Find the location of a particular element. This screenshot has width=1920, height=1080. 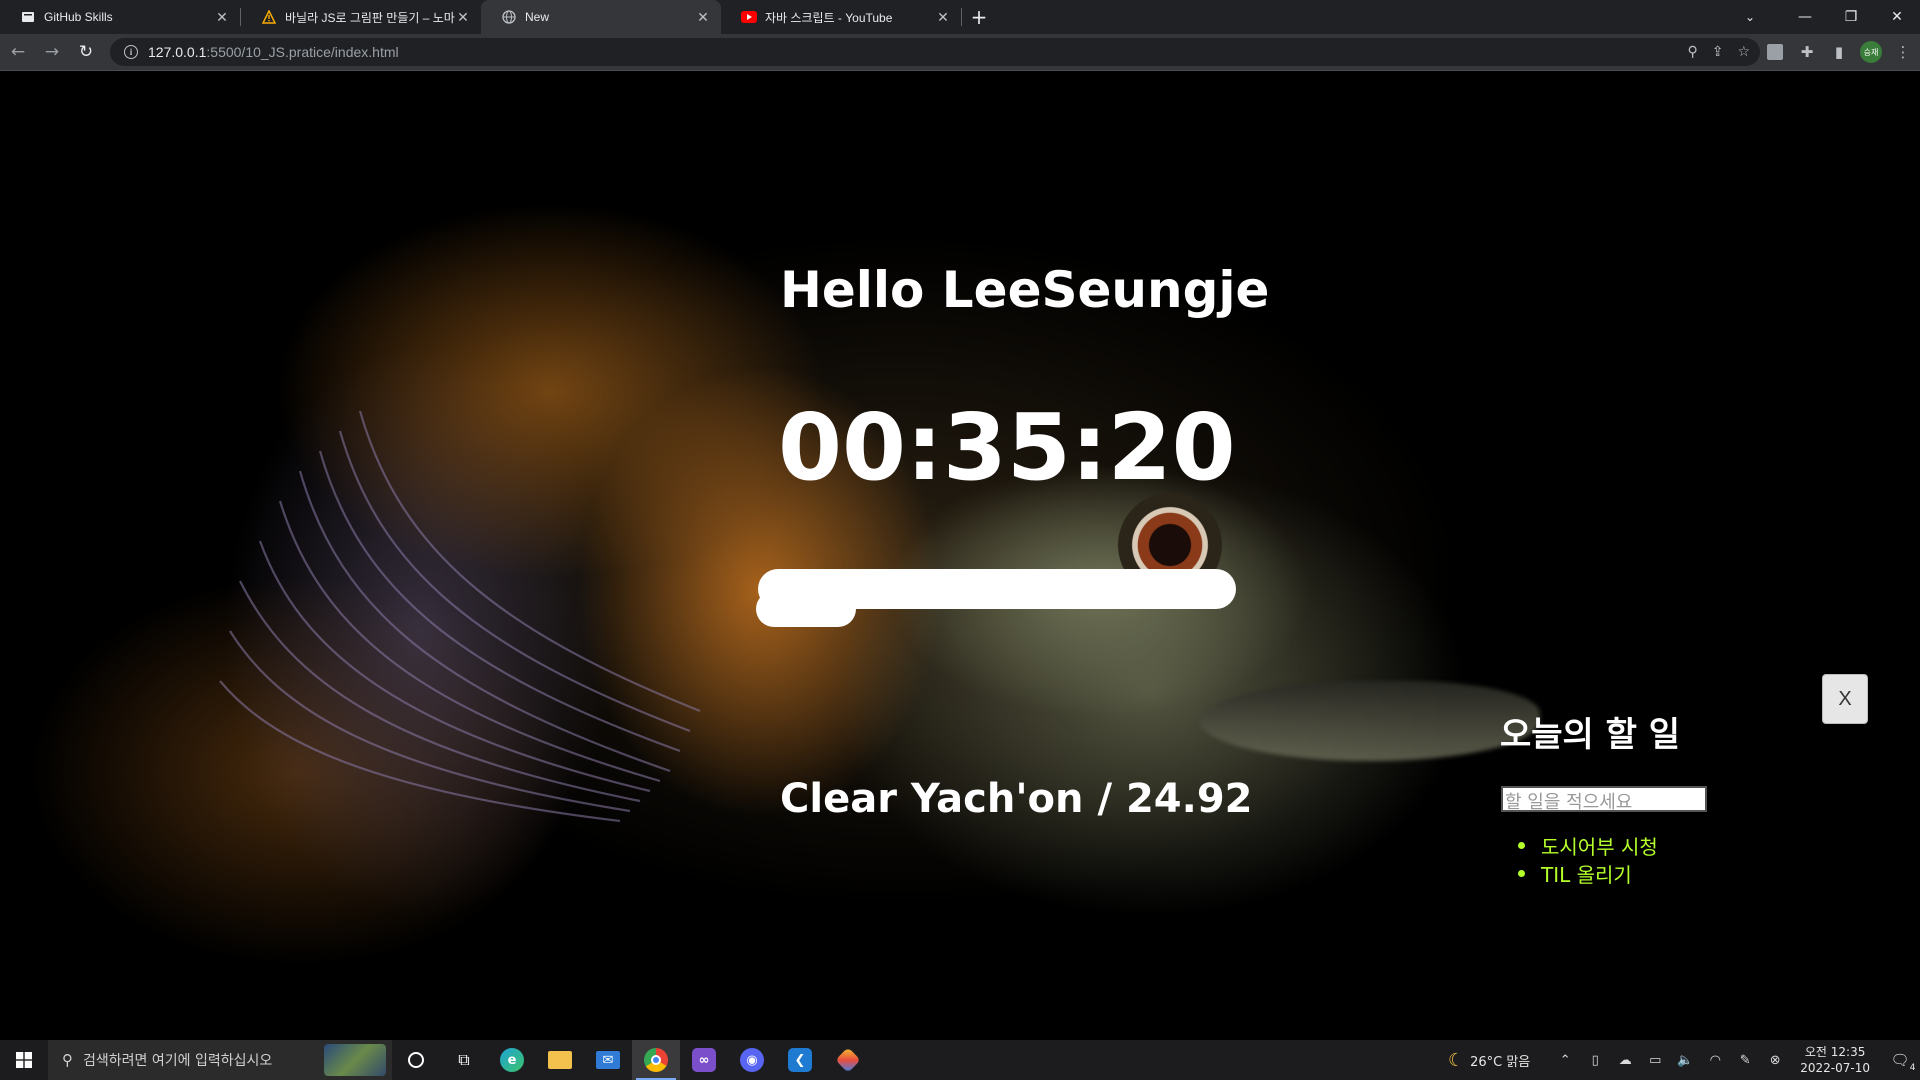

weather-quote: Clear Yach'on / 24.92 is located at coordinates (1016, 799).